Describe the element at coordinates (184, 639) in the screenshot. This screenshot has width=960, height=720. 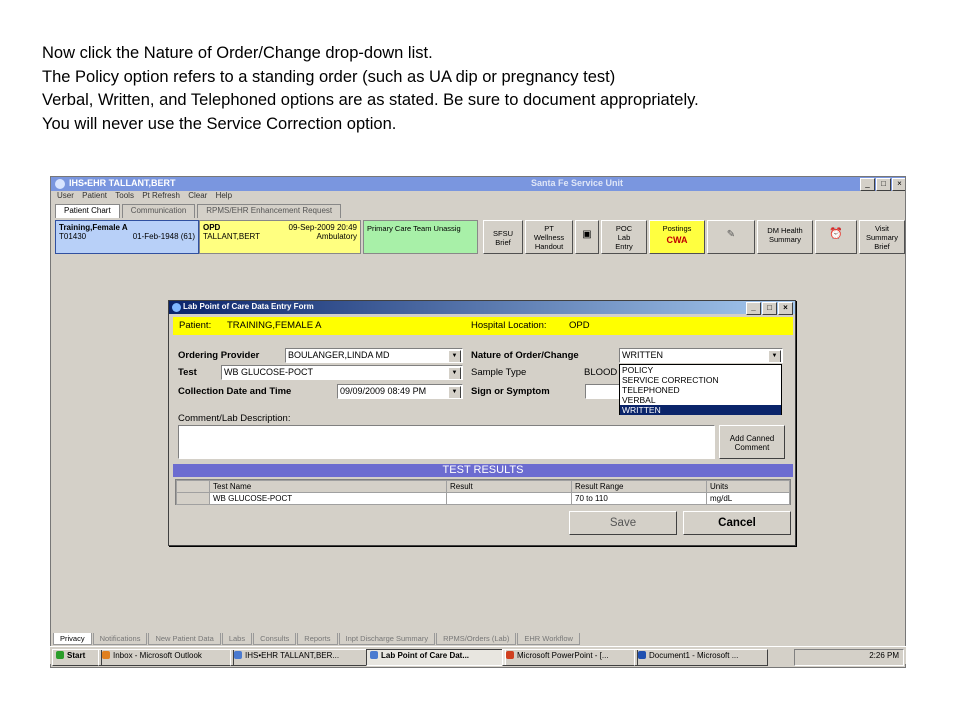
I see `tab-new-patient-data: New Patient Data` at that location.